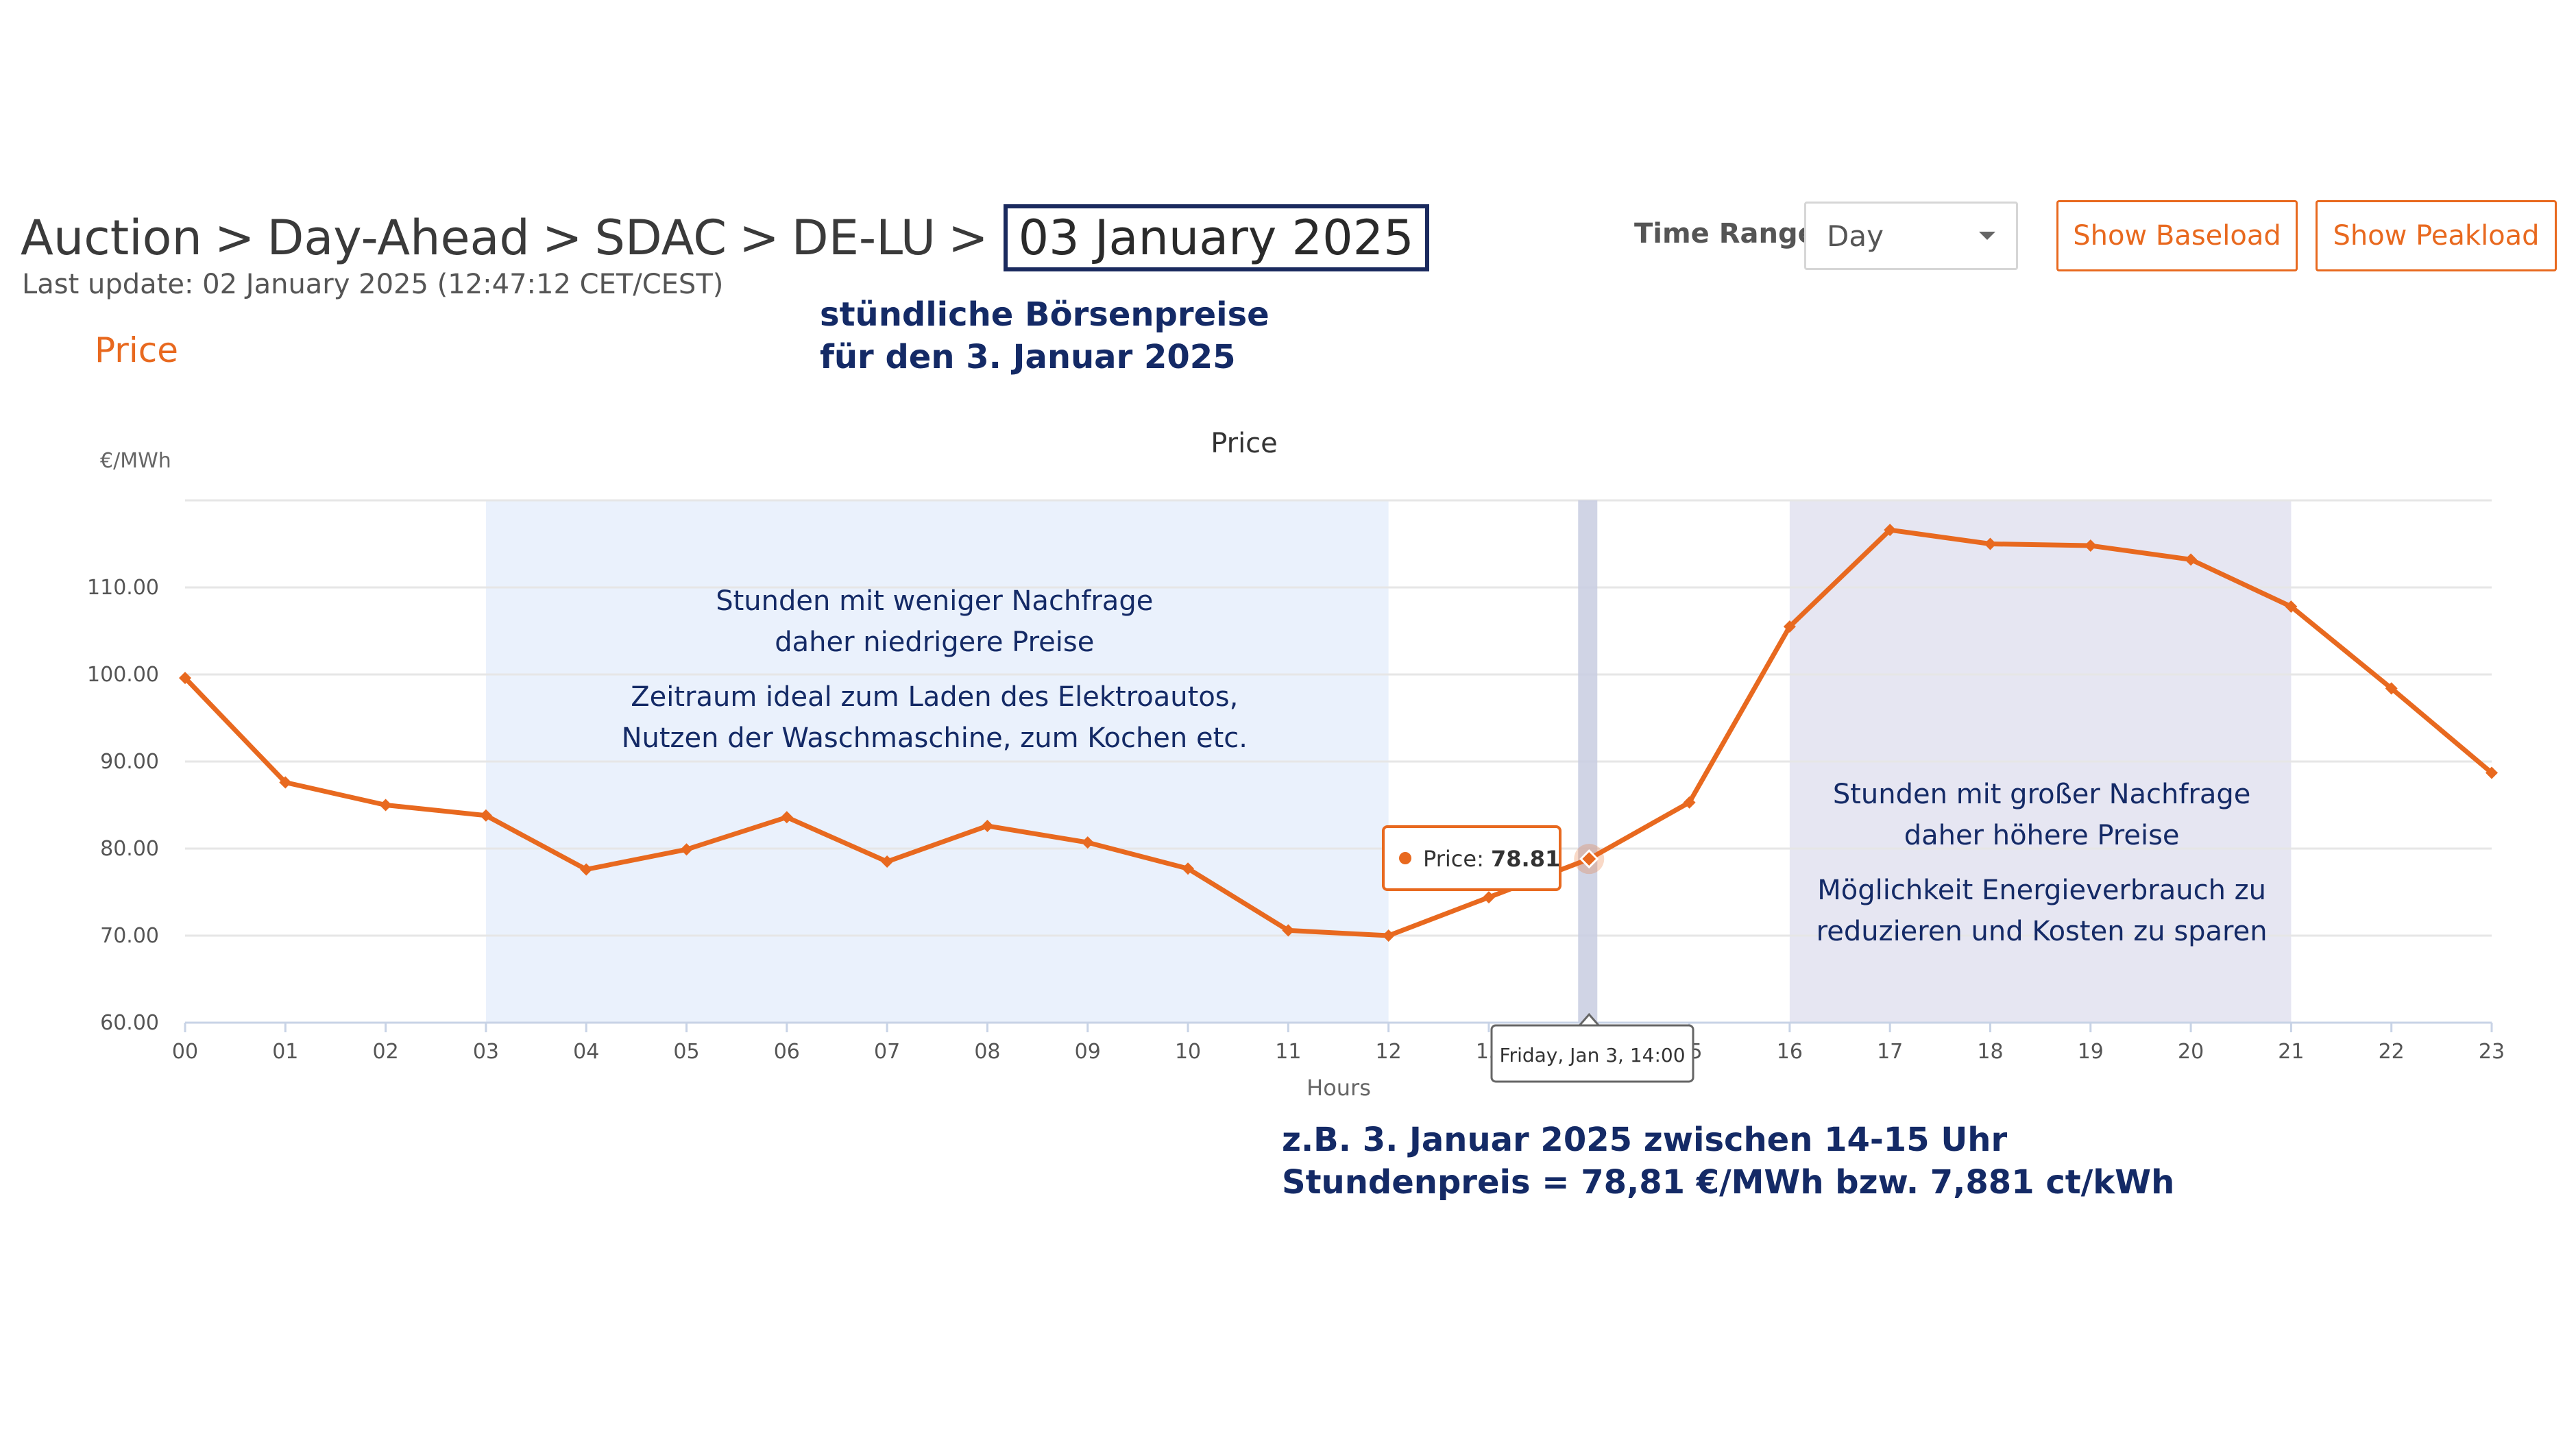 Image resolution: width=2576 pixels, height=1449 pixels. What do you see at coordinates (386, 1052) in the screenshot?
I see `x-tick-label: 02` at bounding box center [386, 1052].